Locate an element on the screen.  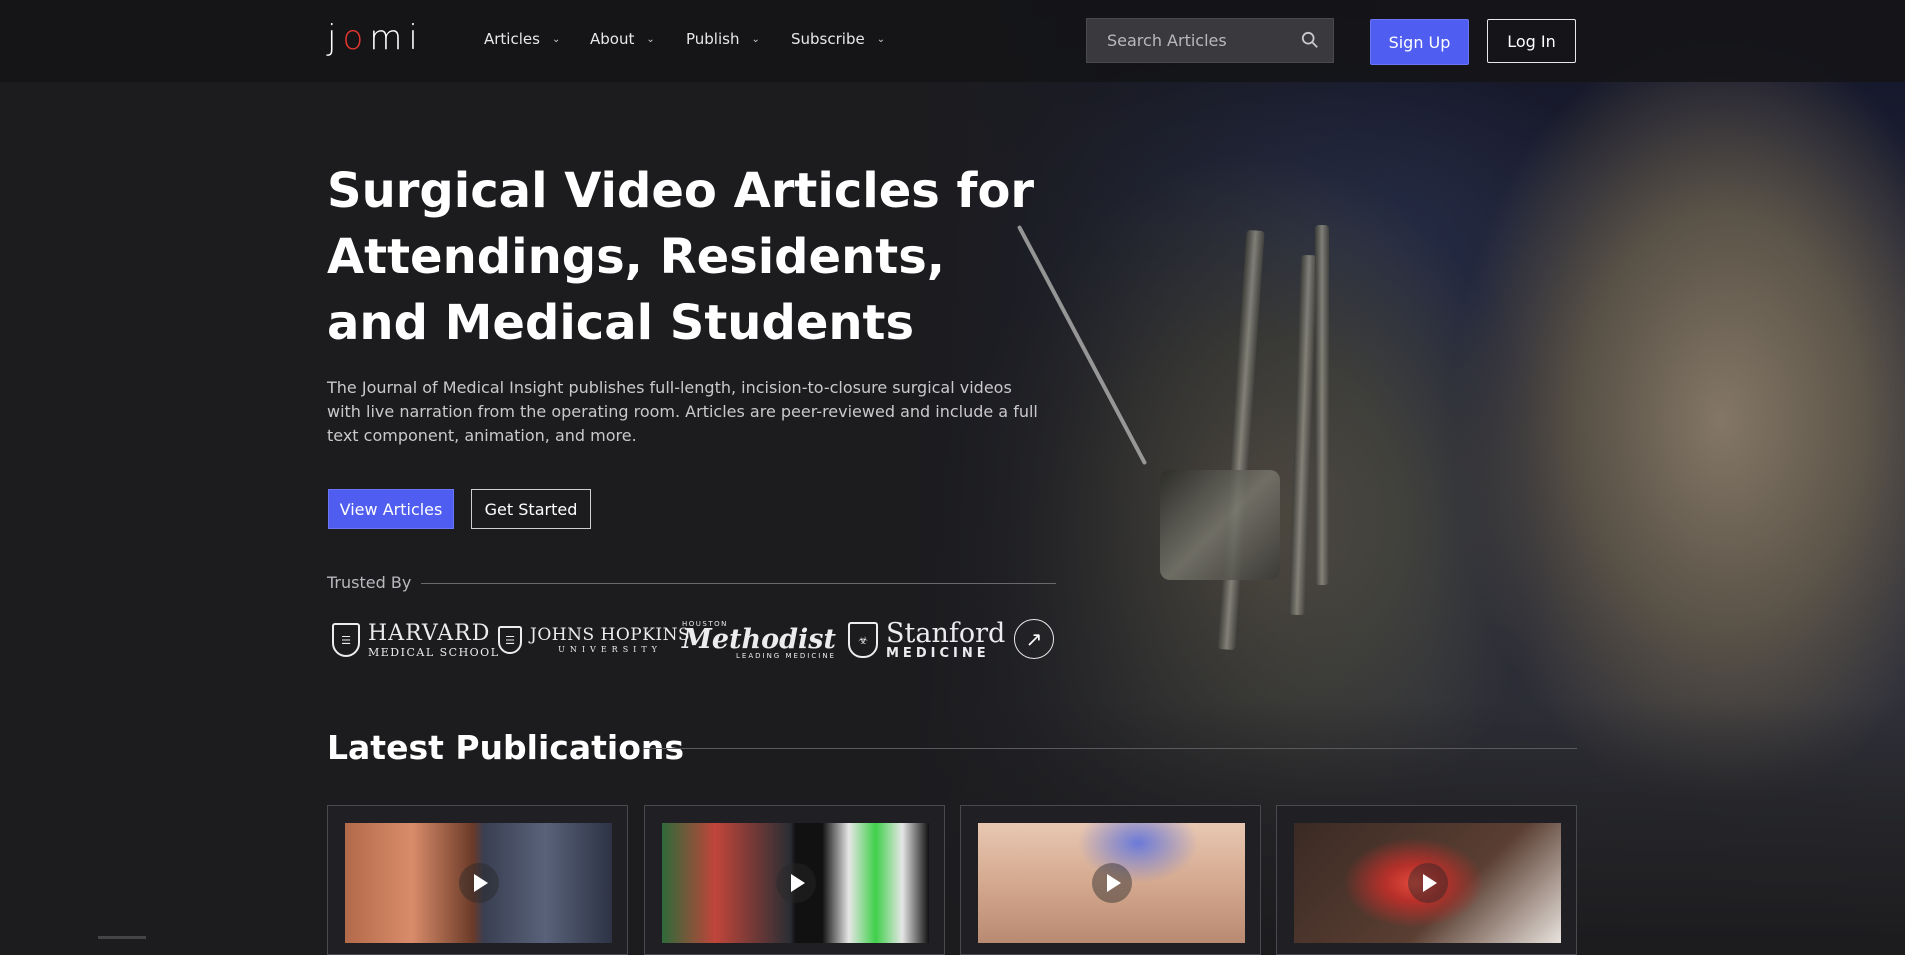
top-navbar is located at coordinates (952, 41).